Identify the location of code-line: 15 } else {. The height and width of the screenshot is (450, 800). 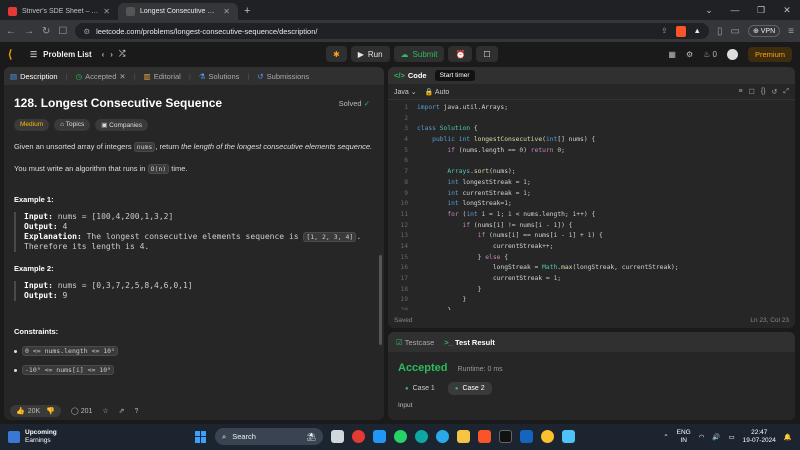
(591, 258).